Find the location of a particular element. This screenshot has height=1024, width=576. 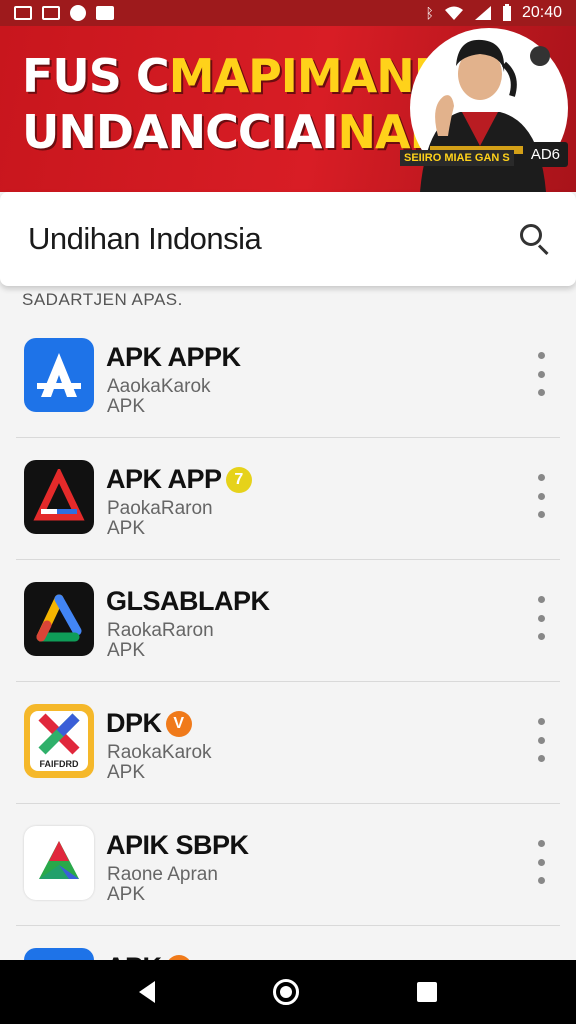

app-name: APK APP 7 is located at coordinates (179, 479).